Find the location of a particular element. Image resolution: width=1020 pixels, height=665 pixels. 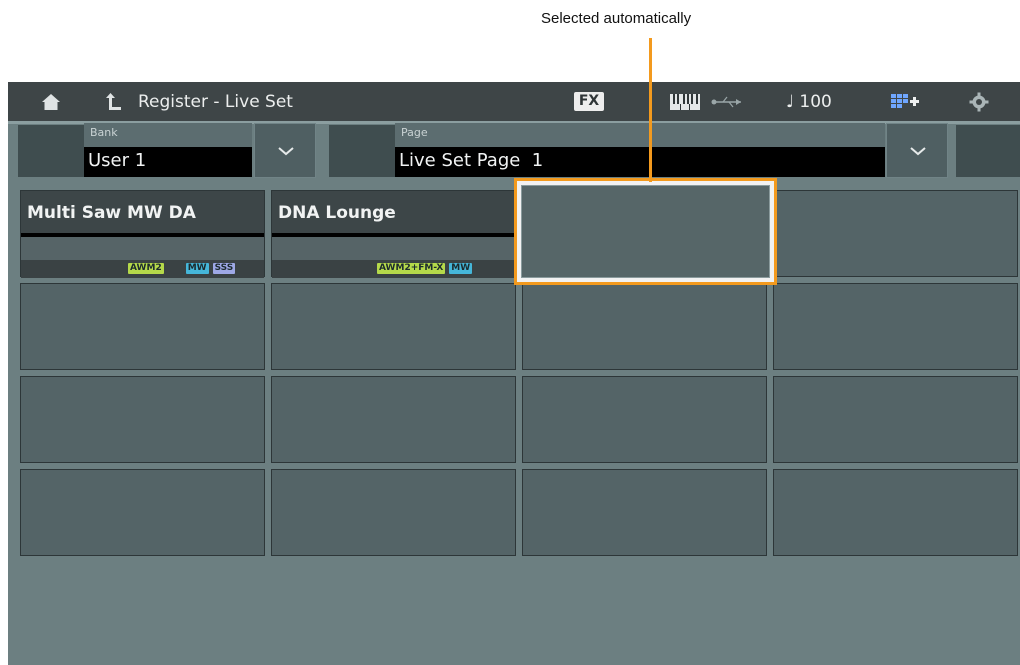

live-set-add-icon is located at coordinates (905, 101).